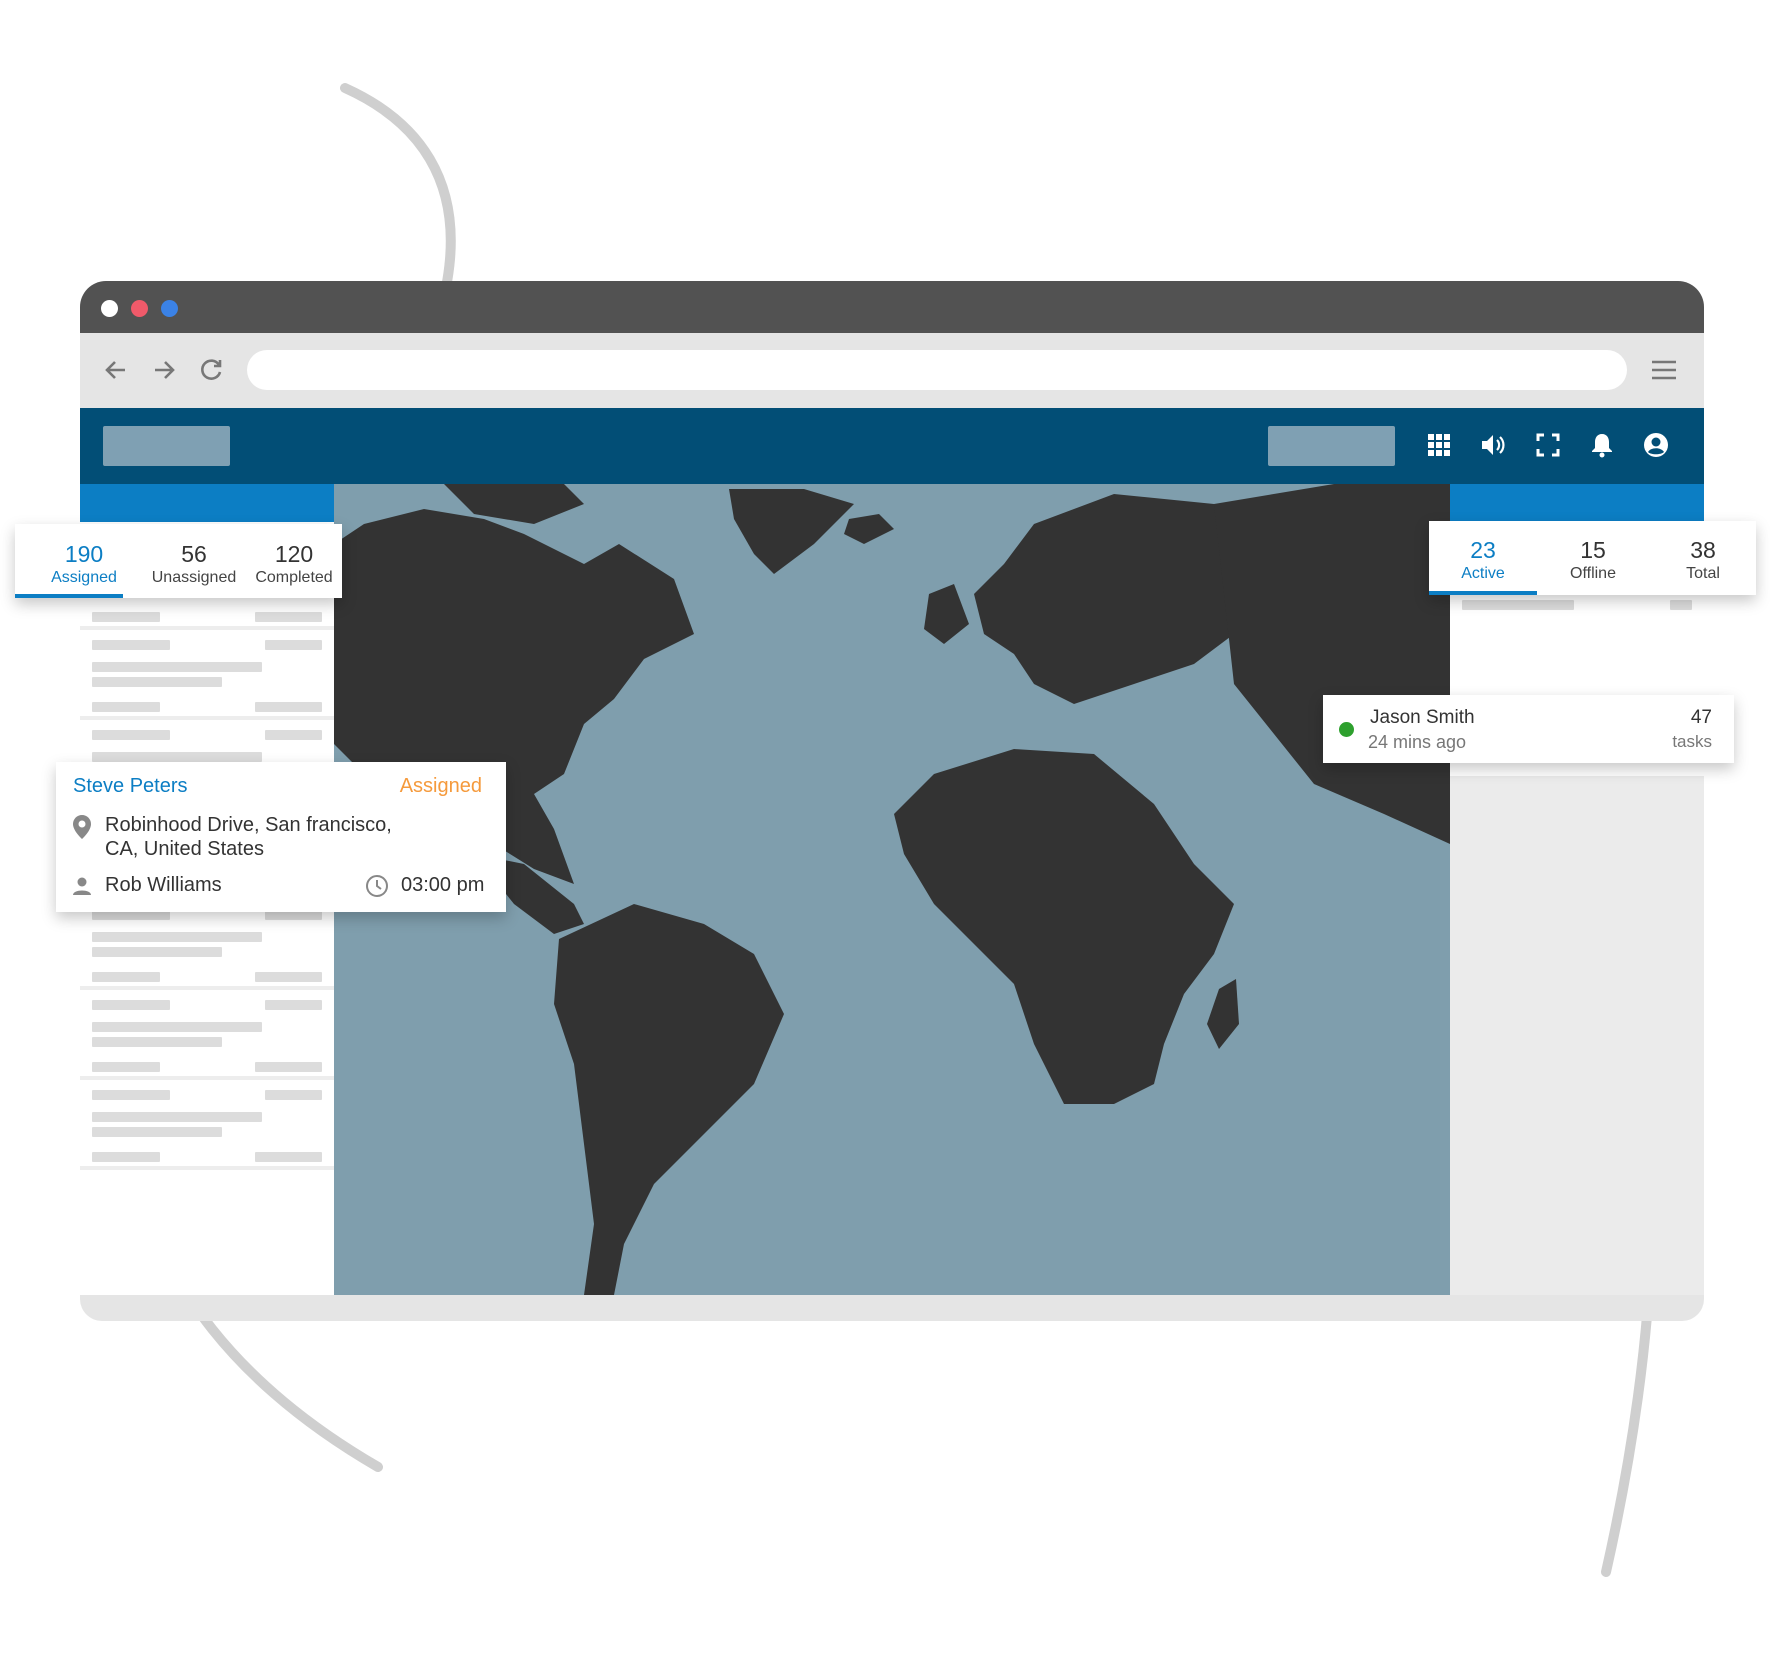  What do you see at coordinates (440, 786) in the screenshot?
I see `task-status-badge: Assigned` at bounding box center [440, 786].